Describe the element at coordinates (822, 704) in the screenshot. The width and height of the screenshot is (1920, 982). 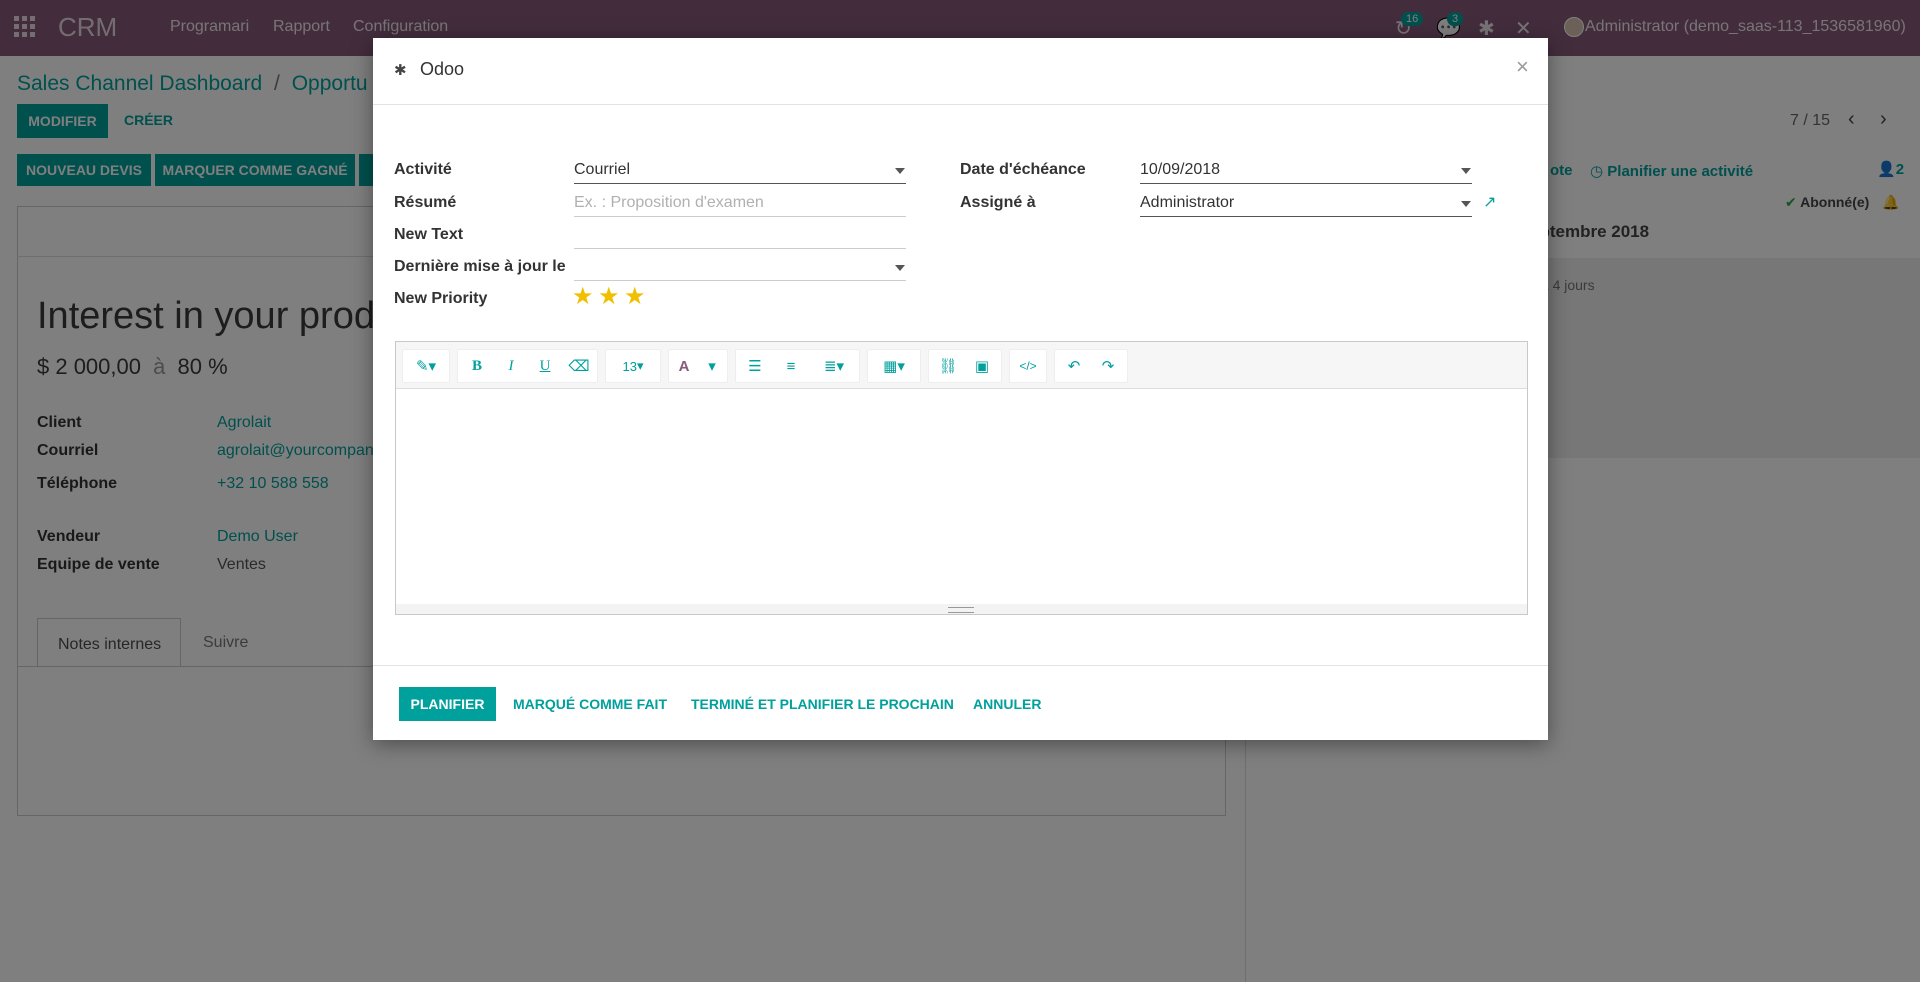
I see `done-schedule-next-button: TERMINÉ ET PLANIFIER LE PROCHAIN` at that location.